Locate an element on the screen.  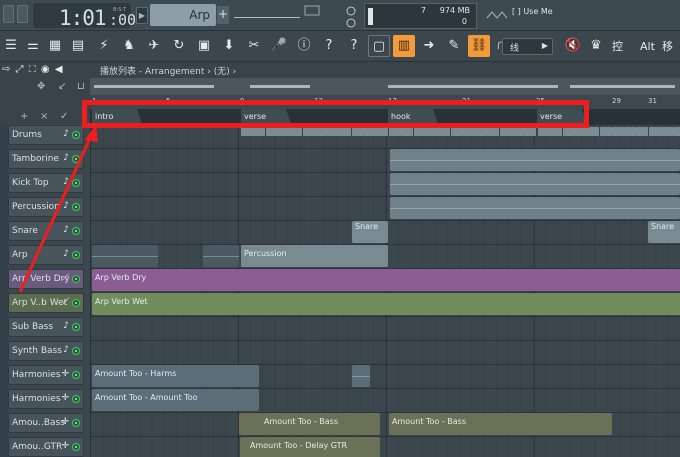
harmonies-clip: Amount Too - Amount Too is located at coordinates (175, 400).